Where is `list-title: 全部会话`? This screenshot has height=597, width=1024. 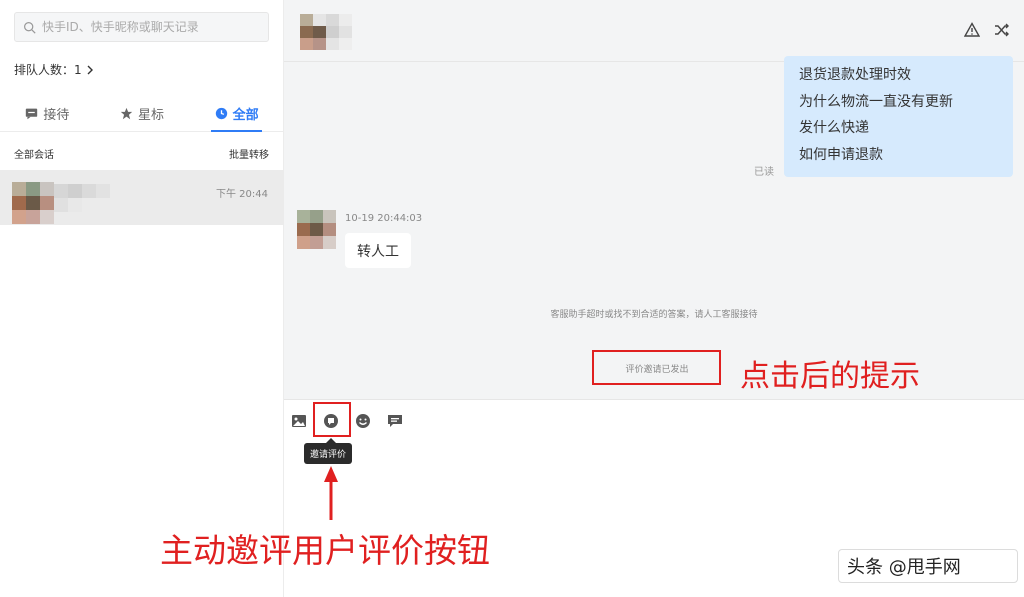
list-title: 全部会话 is located at coordinates (34, 155).